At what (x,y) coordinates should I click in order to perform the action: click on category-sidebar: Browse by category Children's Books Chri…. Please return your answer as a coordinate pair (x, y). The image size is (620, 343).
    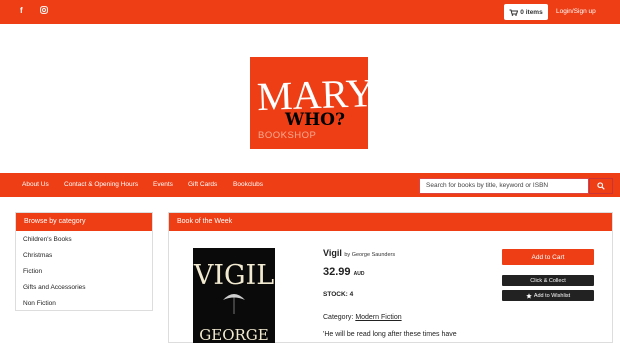
    Looking at the image, I should click on (84, 261).